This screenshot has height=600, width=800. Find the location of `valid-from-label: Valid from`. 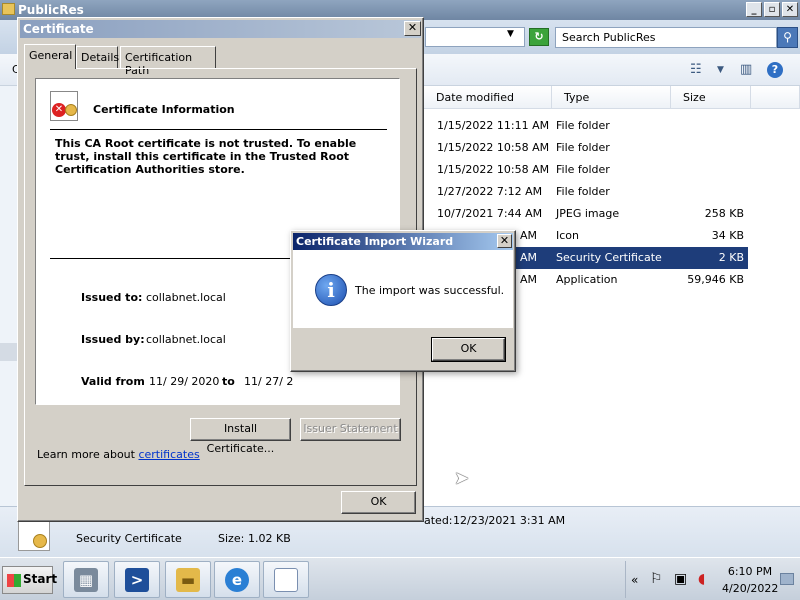

valid-from-label: Valid from is located at coordinates (113, 381).